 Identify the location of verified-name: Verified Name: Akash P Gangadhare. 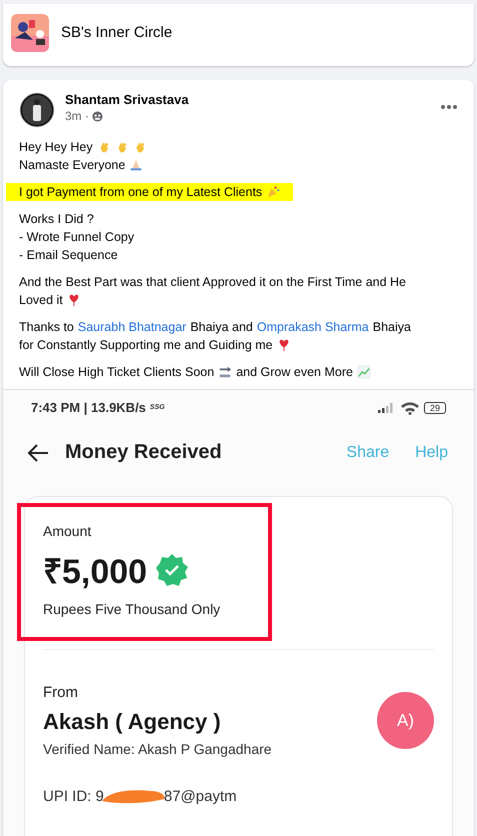
(158, 749).